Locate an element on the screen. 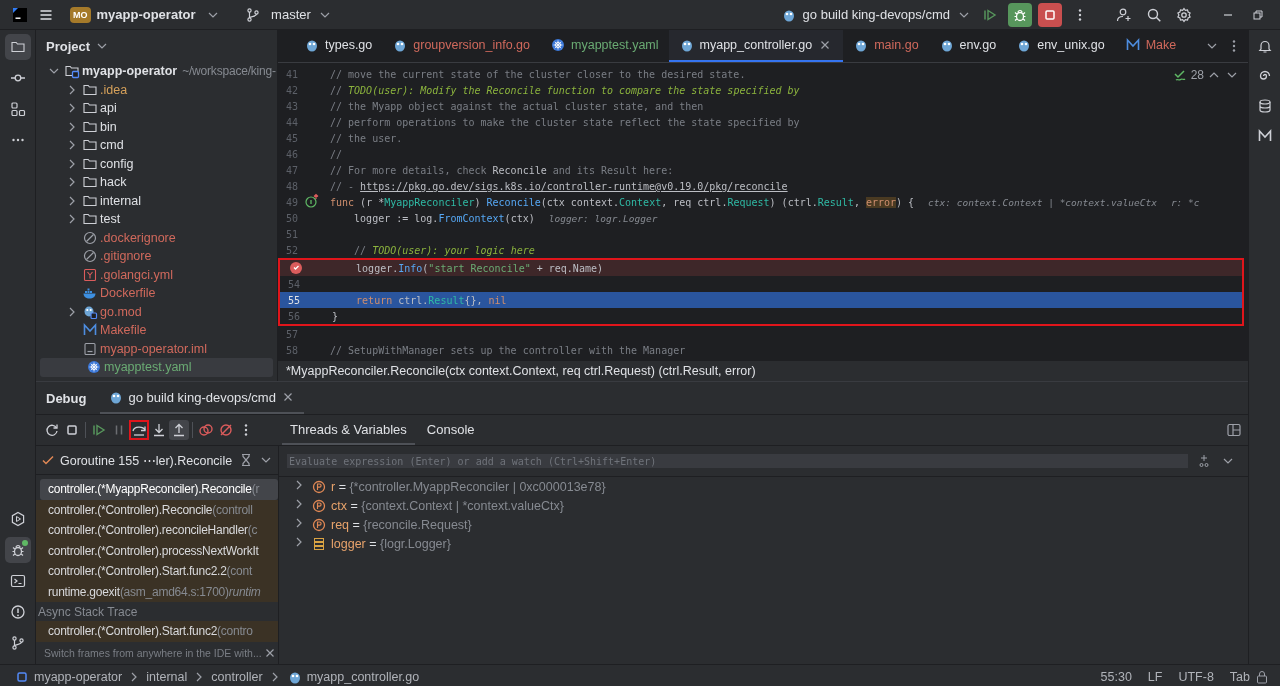 The height and width of the screenshot is (686, 1280). bug-icon is located at coordinates (1020, 14).